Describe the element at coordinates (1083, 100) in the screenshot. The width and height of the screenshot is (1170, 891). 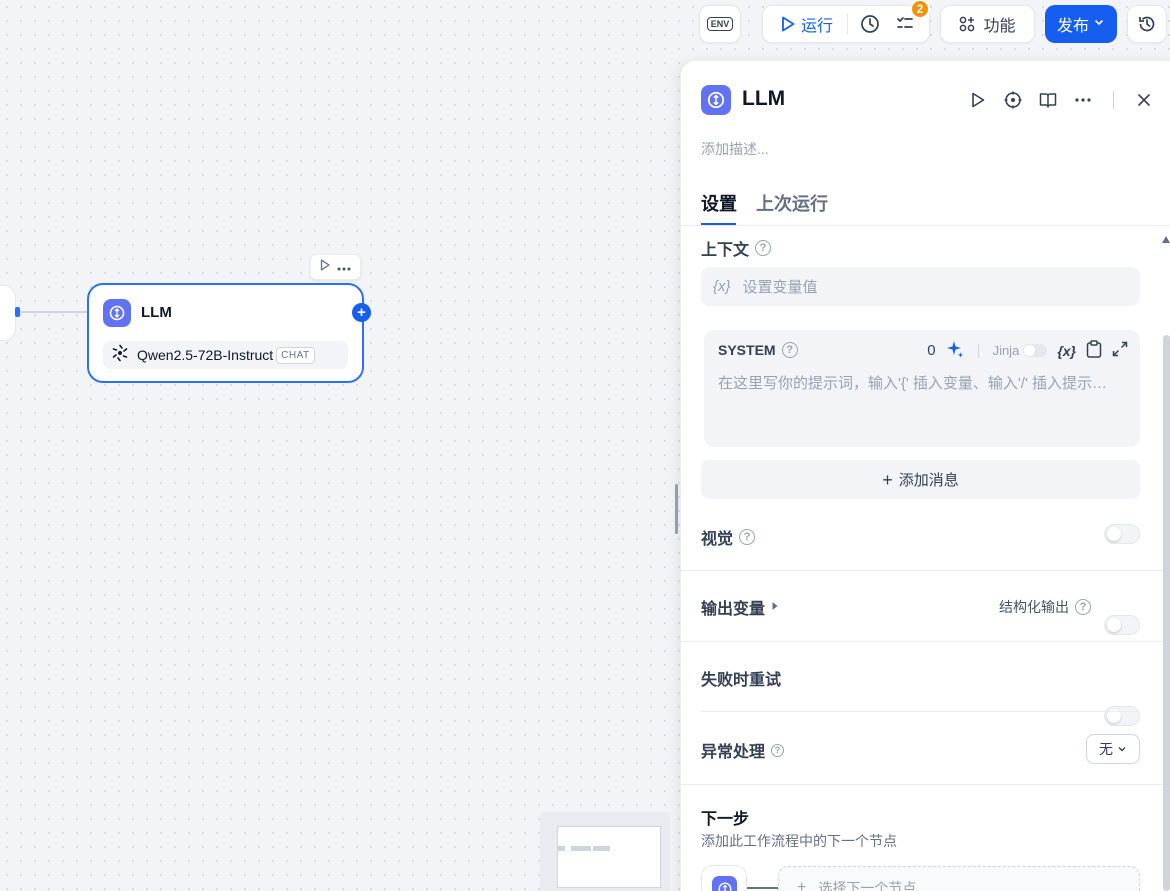
I see `more-icon` at that location.